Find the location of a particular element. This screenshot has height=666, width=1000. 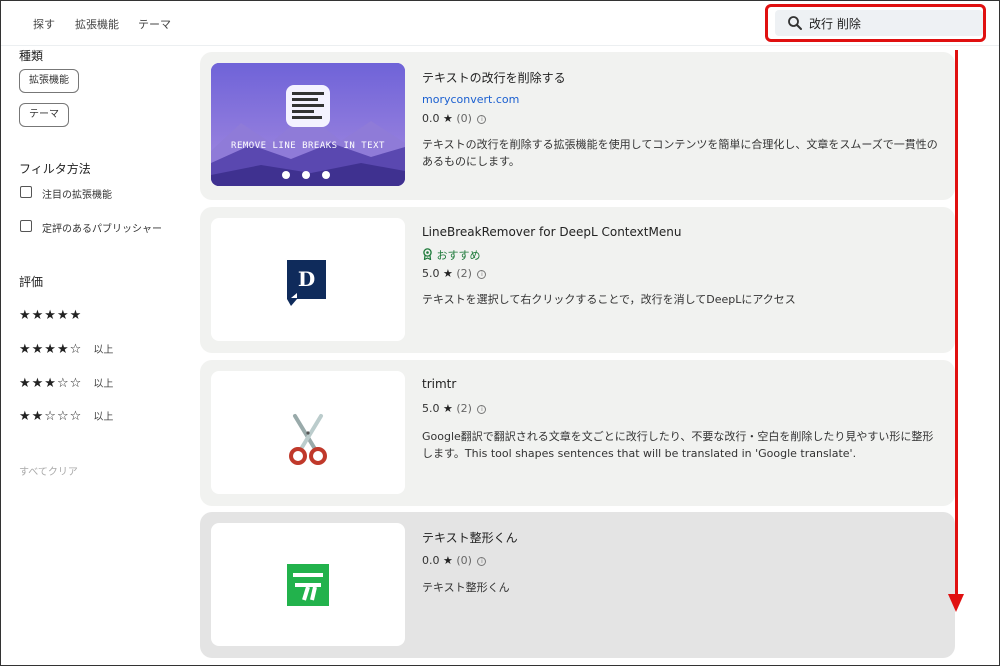

search-highlight-annotation is located at coordinates (875, 23).